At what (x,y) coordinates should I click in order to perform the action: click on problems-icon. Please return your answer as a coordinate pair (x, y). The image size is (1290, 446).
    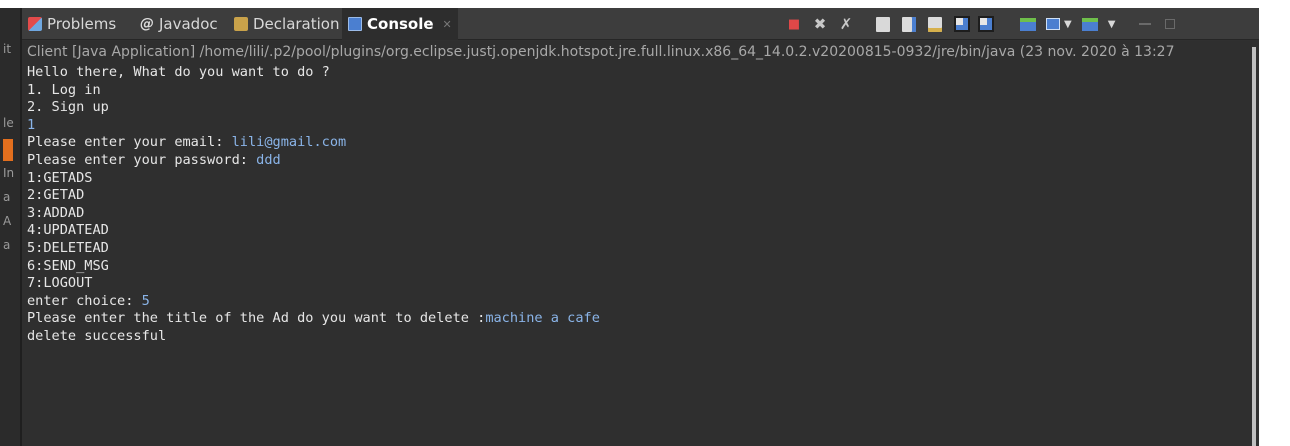
    Looking at the image, I should click on (35, 24).